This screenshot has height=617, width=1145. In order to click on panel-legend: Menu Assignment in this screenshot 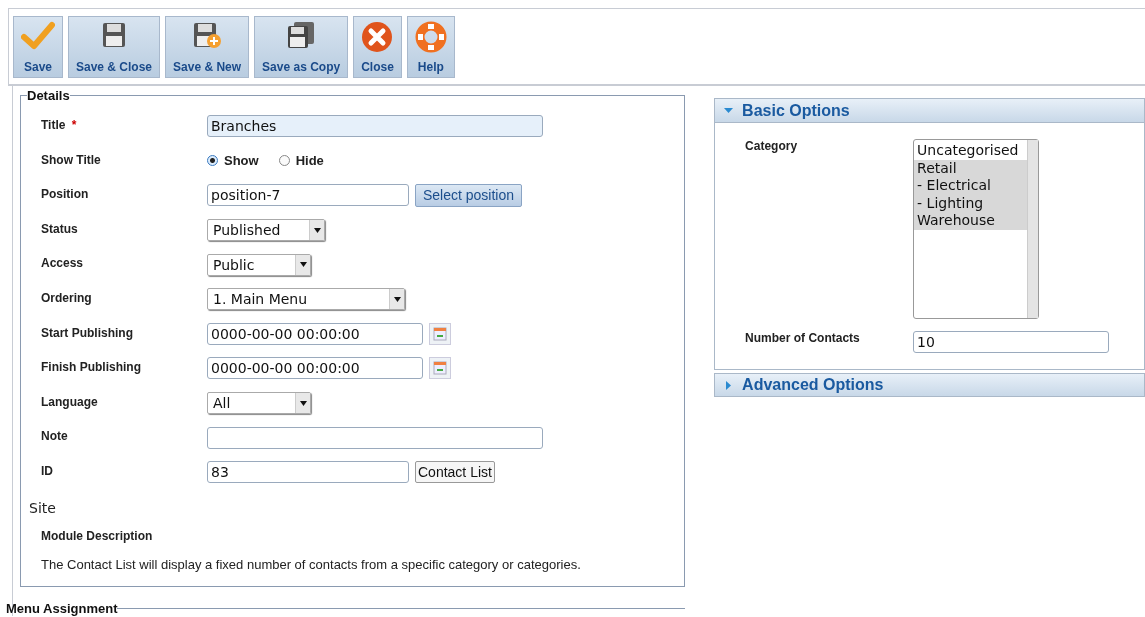, I will do `click(62, 608)`.